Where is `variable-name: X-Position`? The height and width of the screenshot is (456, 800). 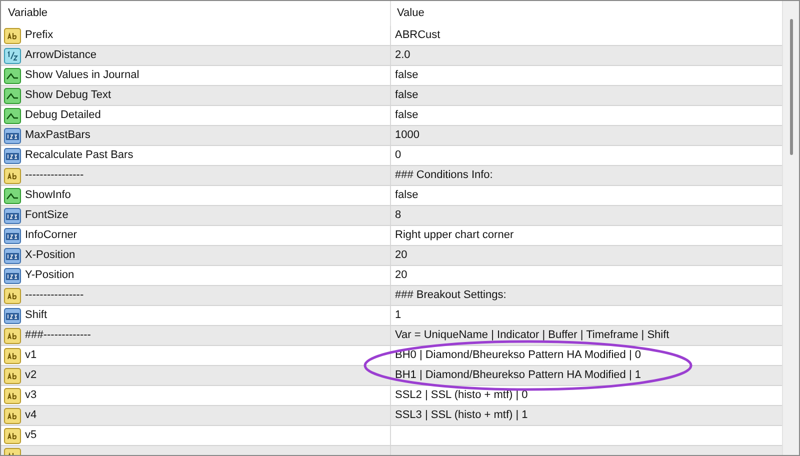 variable-name: X-Position is located at coordinates (50, 256).